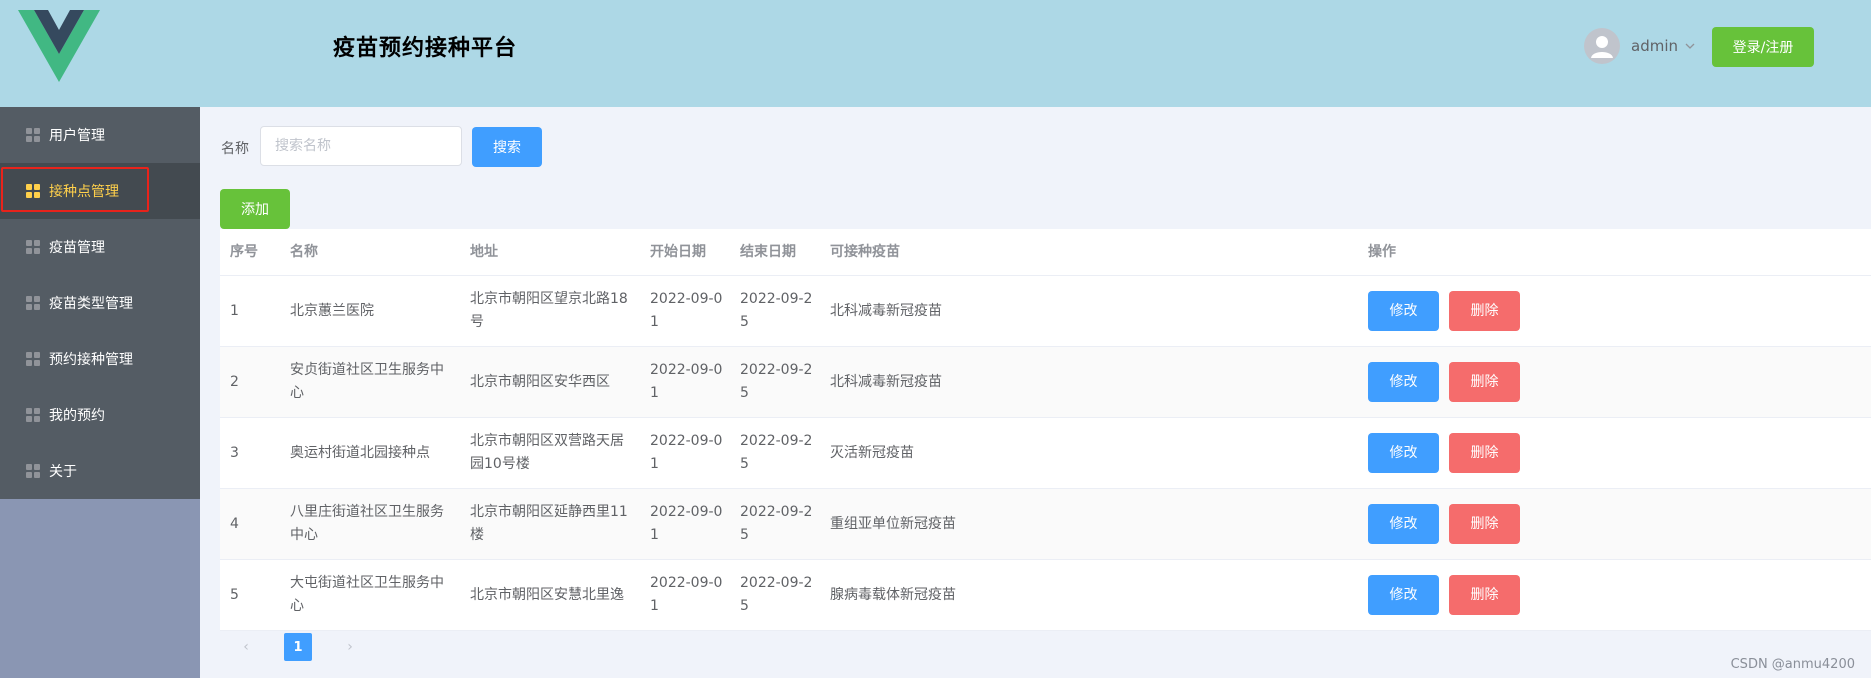  What do you see at coordinates (100, 471) in the screenshot?
I see `sidebar-item: 关于` at bounding box center [100, 471].